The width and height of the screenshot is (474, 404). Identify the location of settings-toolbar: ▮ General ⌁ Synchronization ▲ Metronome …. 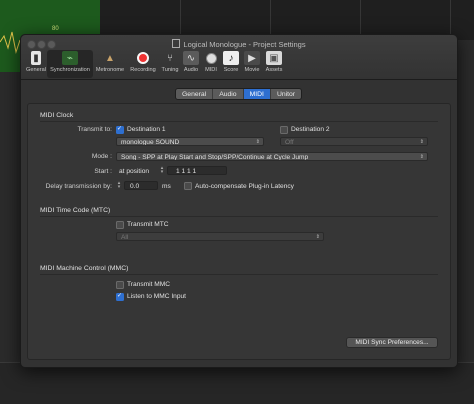
(155, 64).